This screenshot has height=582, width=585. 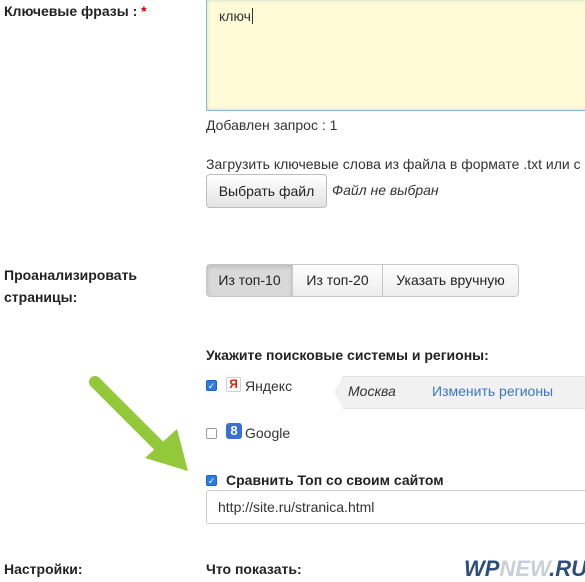 I want to click on choose-file-button: Выбрать файл, so click(x=266, y=191).